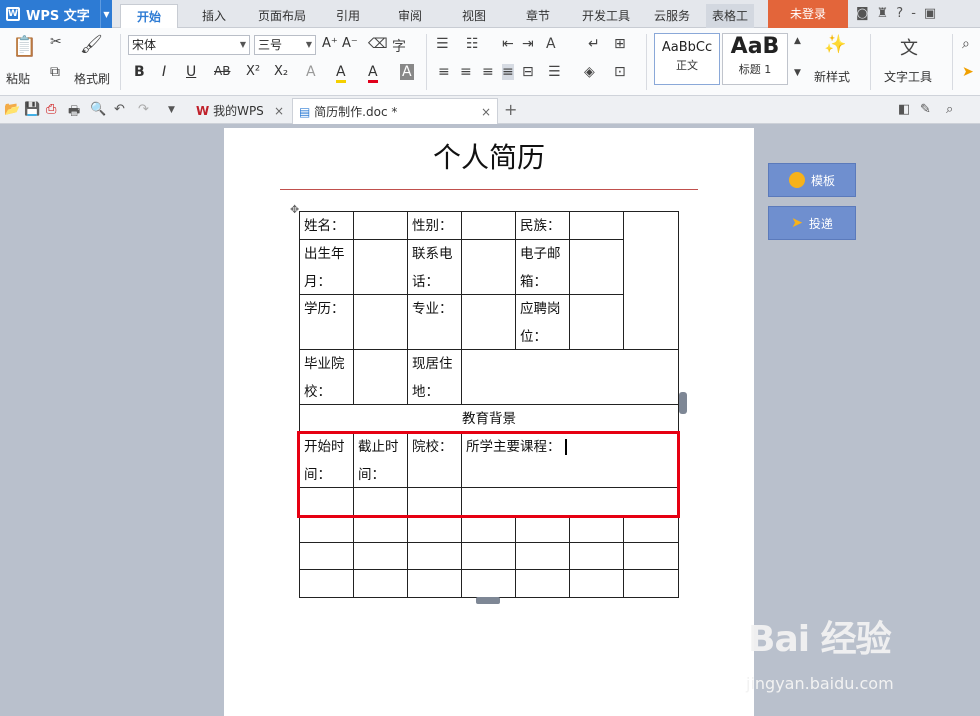 The image size is (980, 716). What do you see at coordinates (399, 46) in the screenshot?
I see `phonetic-icon: 字` at bounding box center [399, 46].